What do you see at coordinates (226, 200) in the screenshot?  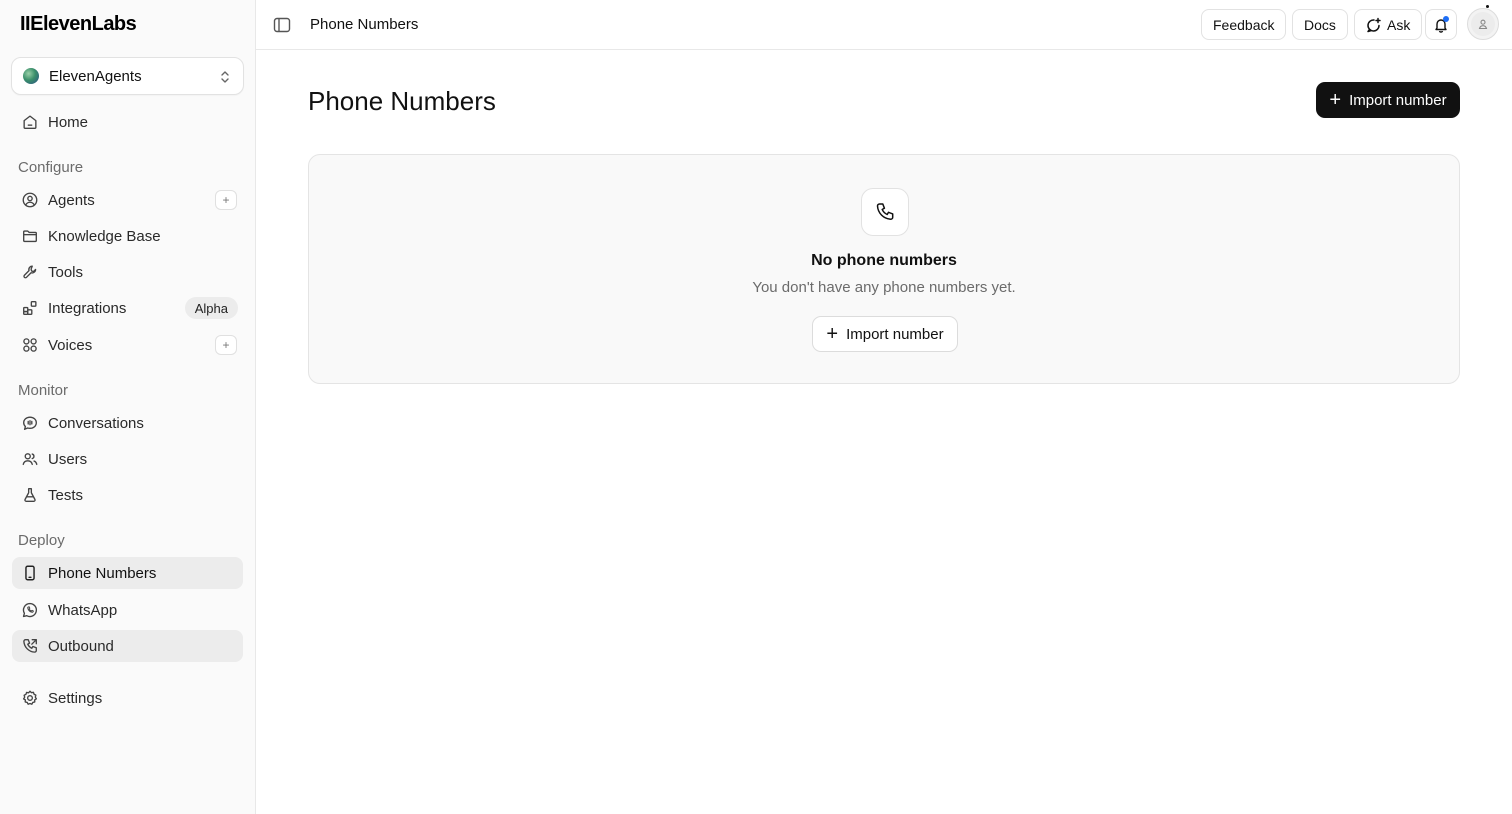 I see `add-agent-button: +` at bounding box center [226, 200].